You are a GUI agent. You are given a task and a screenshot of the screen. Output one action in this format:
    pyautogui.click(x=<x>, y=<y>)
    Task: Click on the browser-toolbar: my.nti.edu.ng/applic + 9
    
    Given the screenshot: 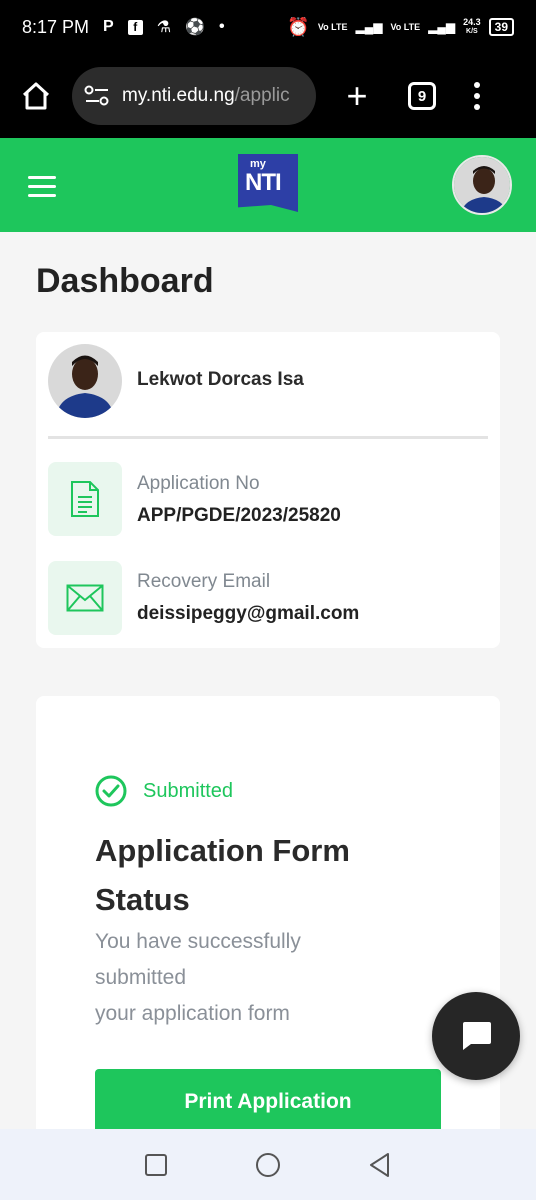 What is the action you would take?
    pyautogui.click(x=268, y=96)
    